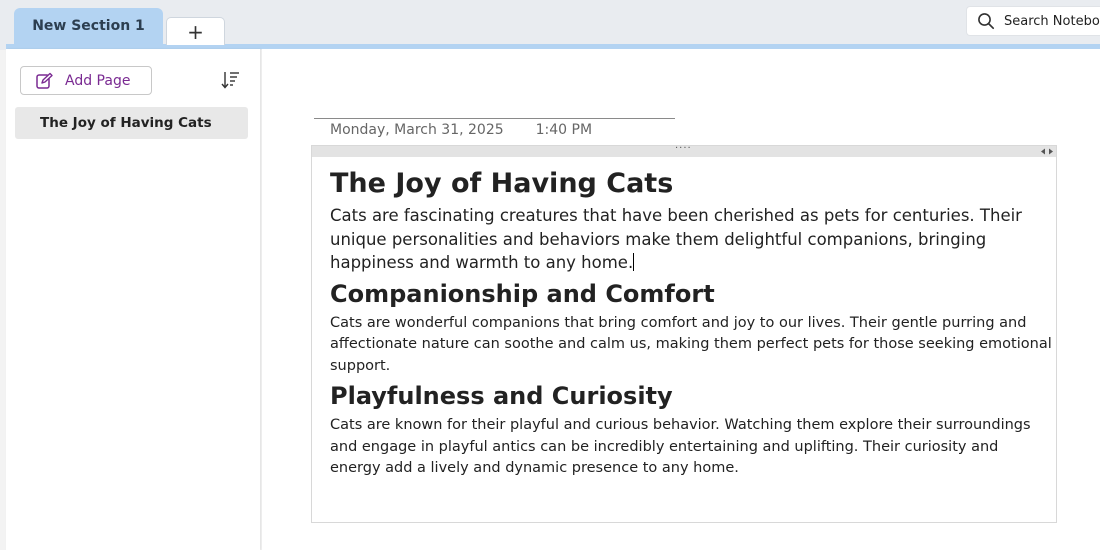  Describe the element at coordinates (986, 21) in the screenshot. I see `search-icon` at that location.